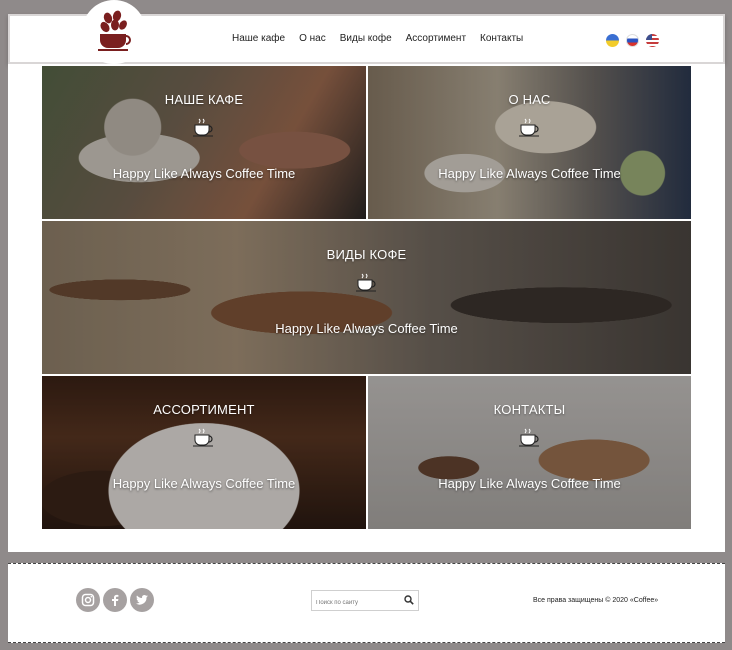 The height and width of the screenshot is (650, 732). I want to click on nav-item-about: О нас, so click(312, 38).